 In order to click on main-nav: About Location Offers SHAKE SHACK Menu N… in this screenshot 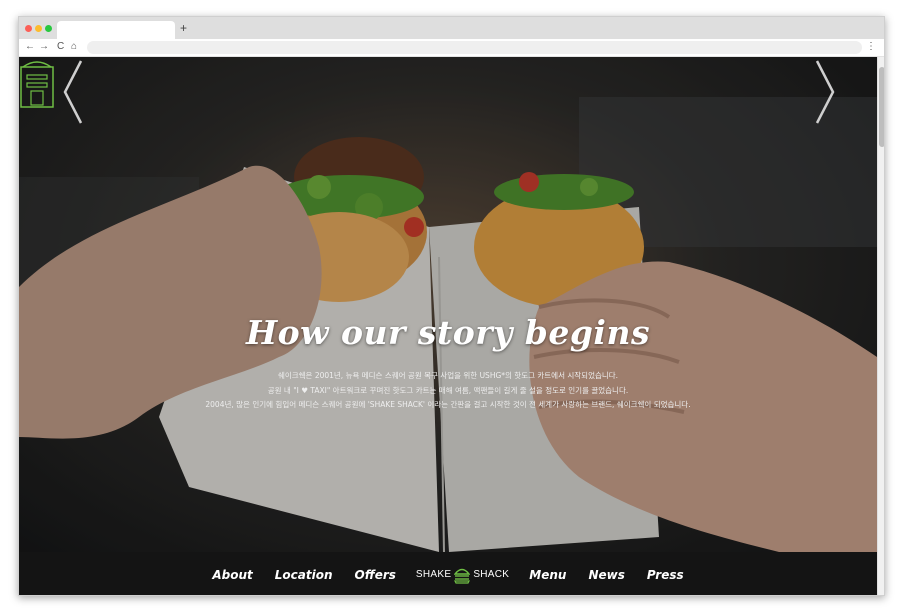, I will do `click(448, 573)`.